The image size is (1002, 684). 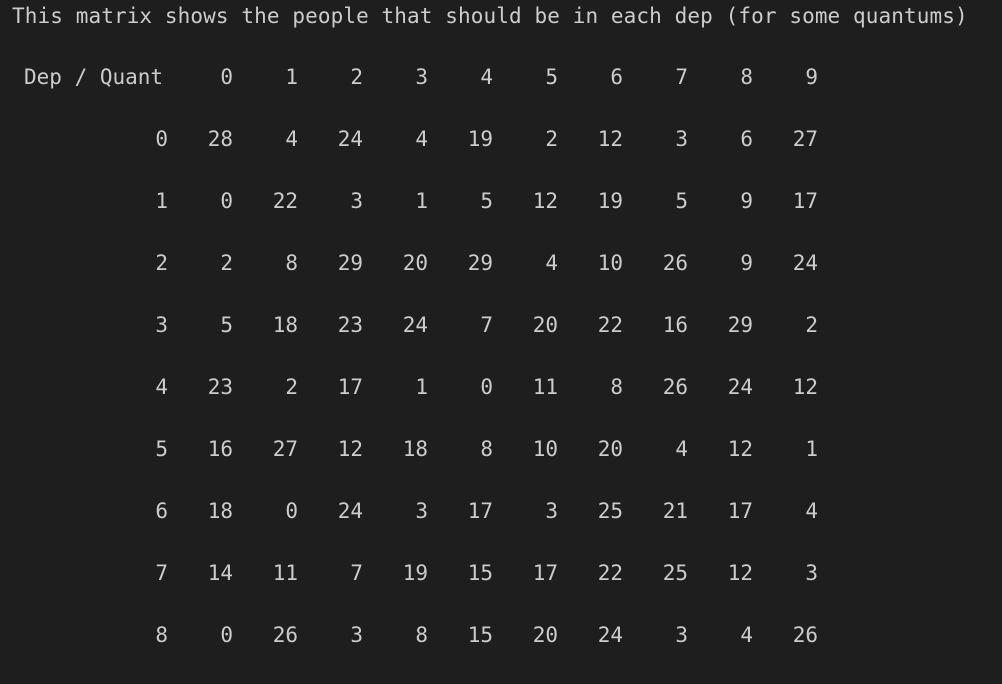 What do you see at coordinates (486, 77) in the screenshot?
I see `column-header: 4` at bounding box center [486, 77].